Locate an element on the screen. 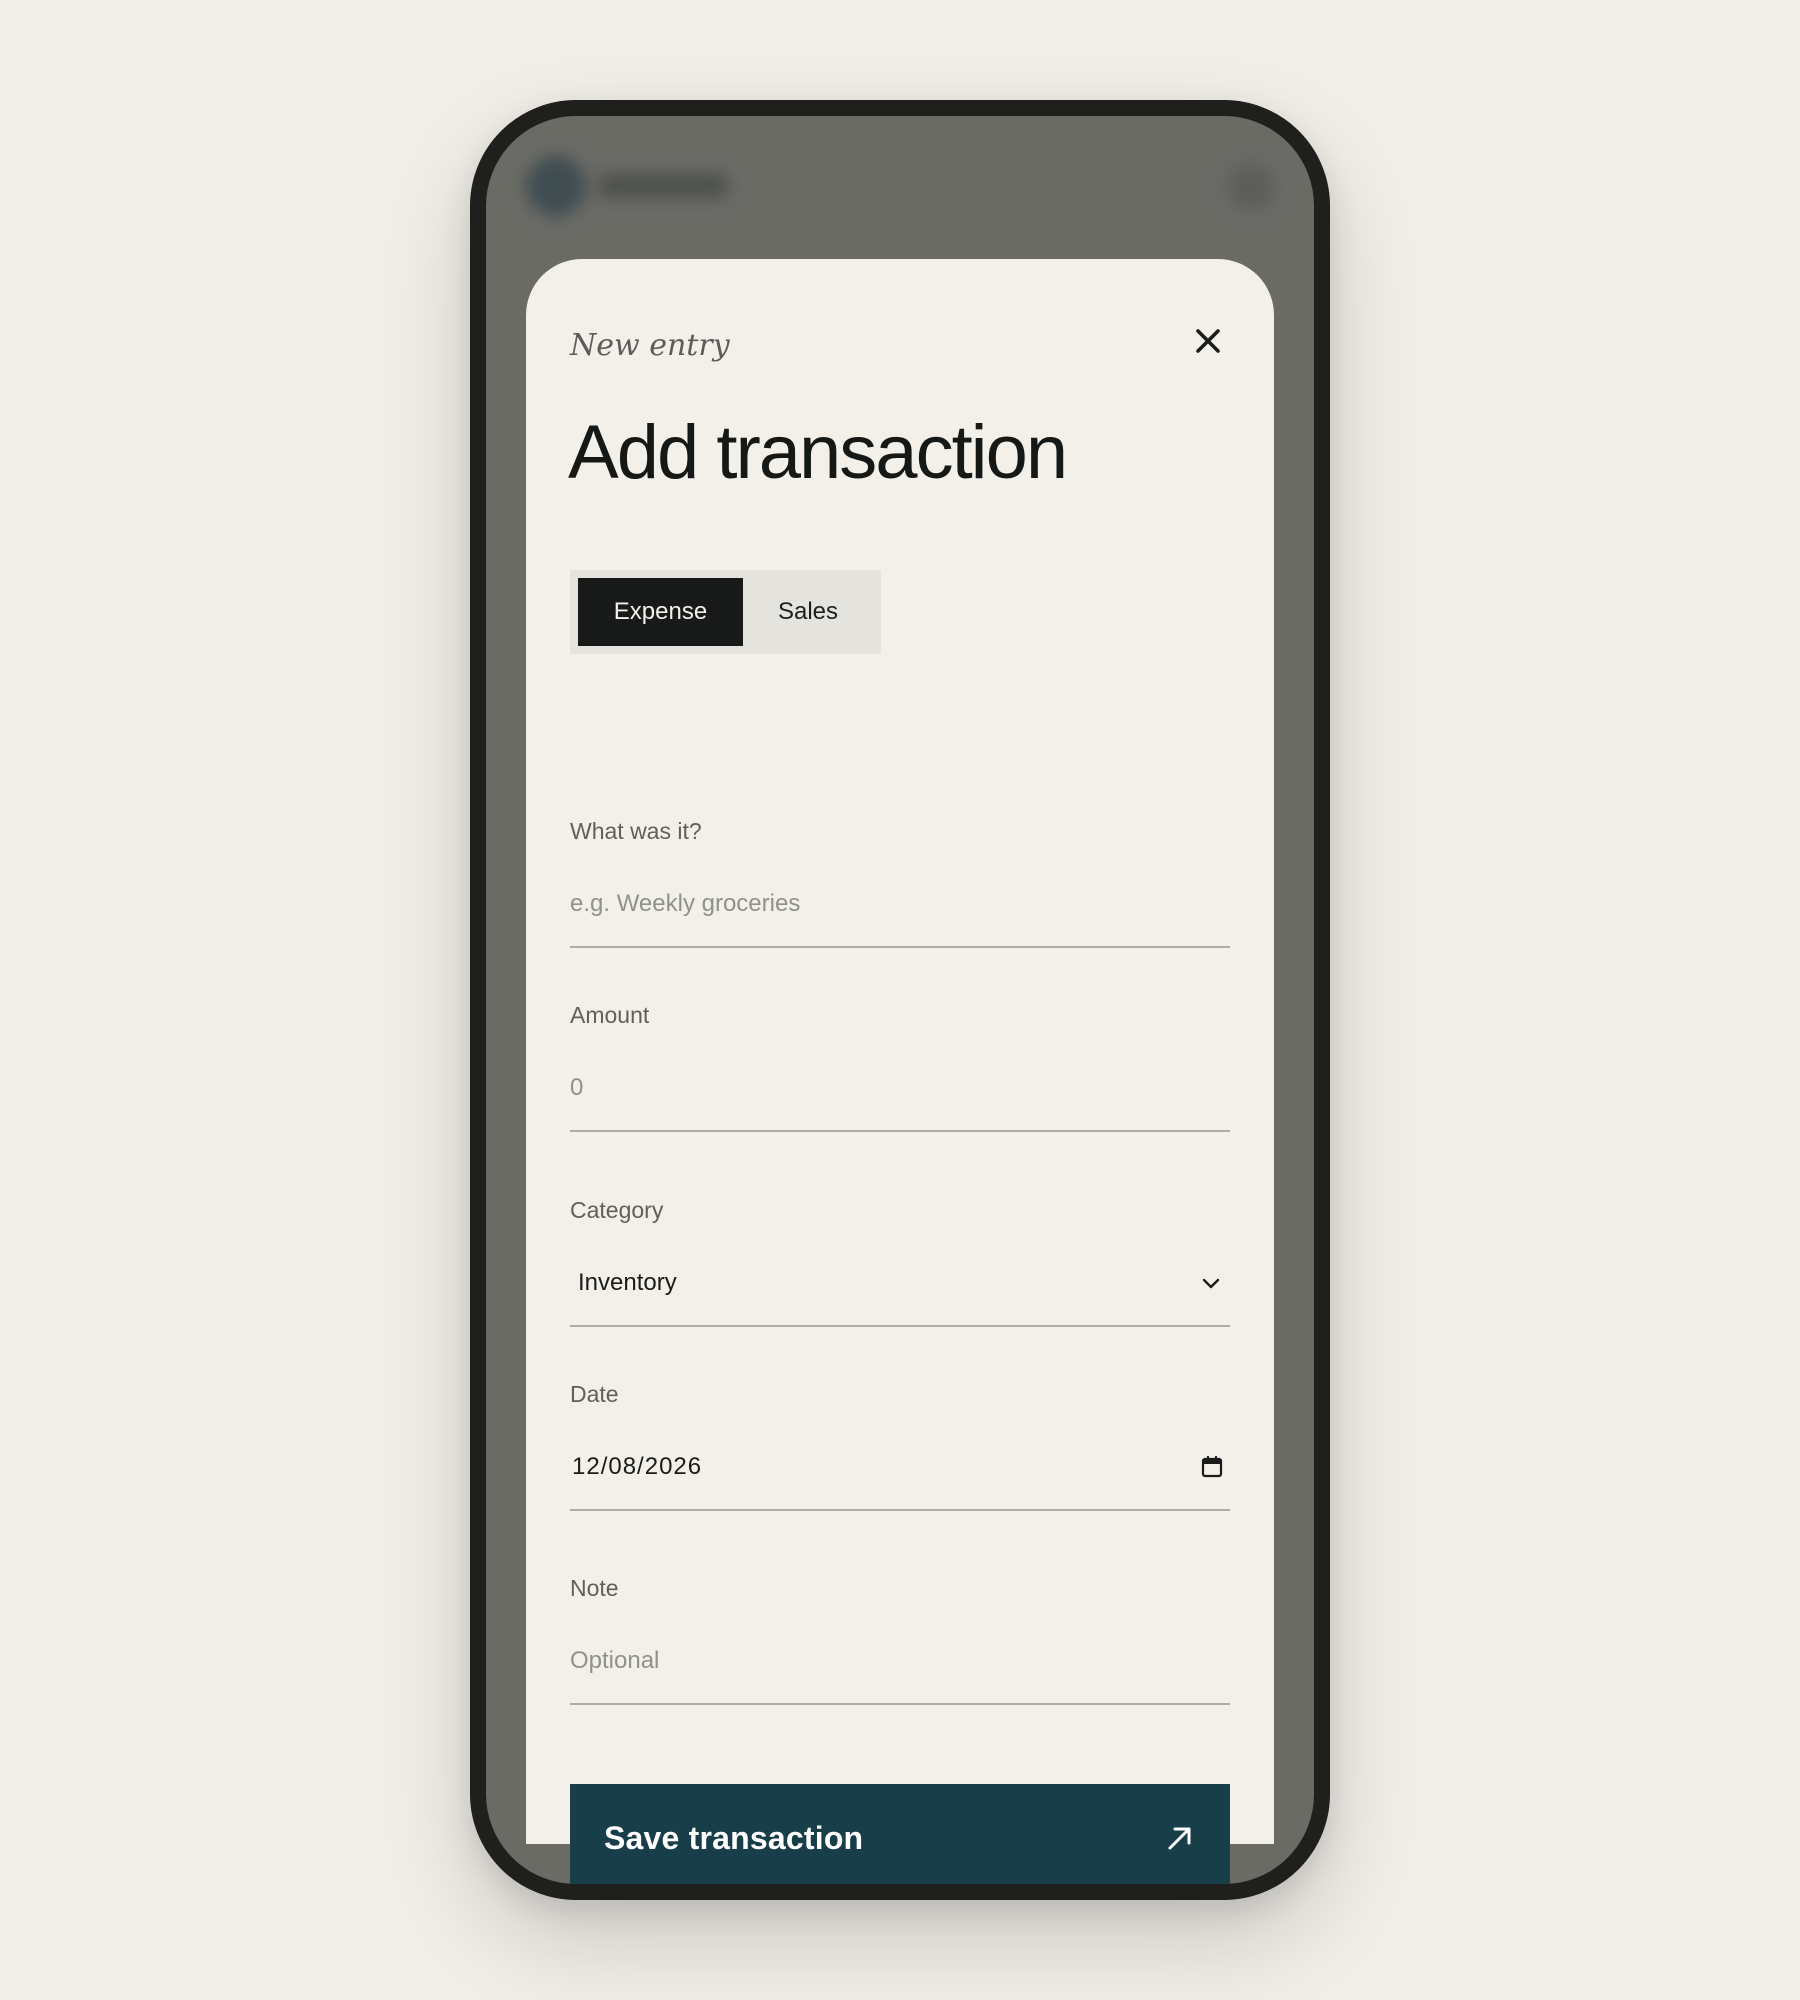 Image resolution: width=1800 pixels, height=2000 pixels. note-label: Note is located at coordinates (594, 1588).